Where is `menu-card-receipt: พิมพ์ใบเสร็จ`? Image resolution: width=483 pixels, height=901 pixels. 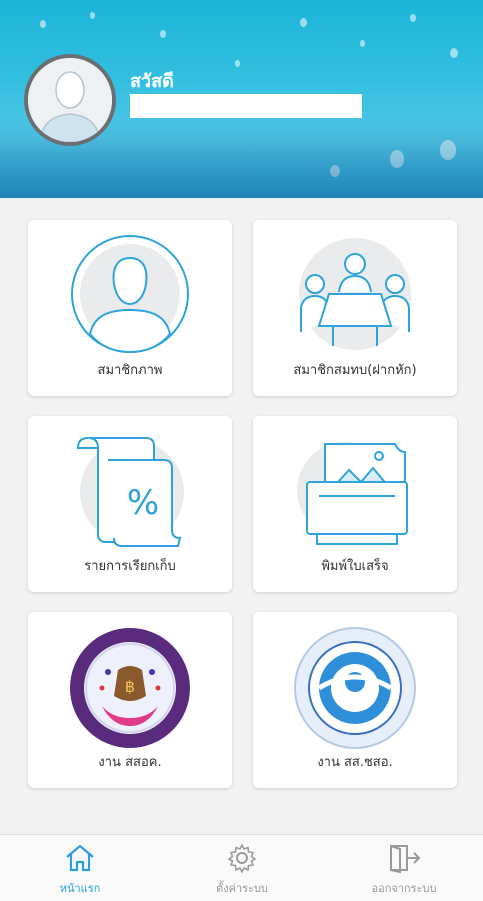
menu-card-receipt: พิมพ์ใบเสร็จ is located at coordinates (355, 504).